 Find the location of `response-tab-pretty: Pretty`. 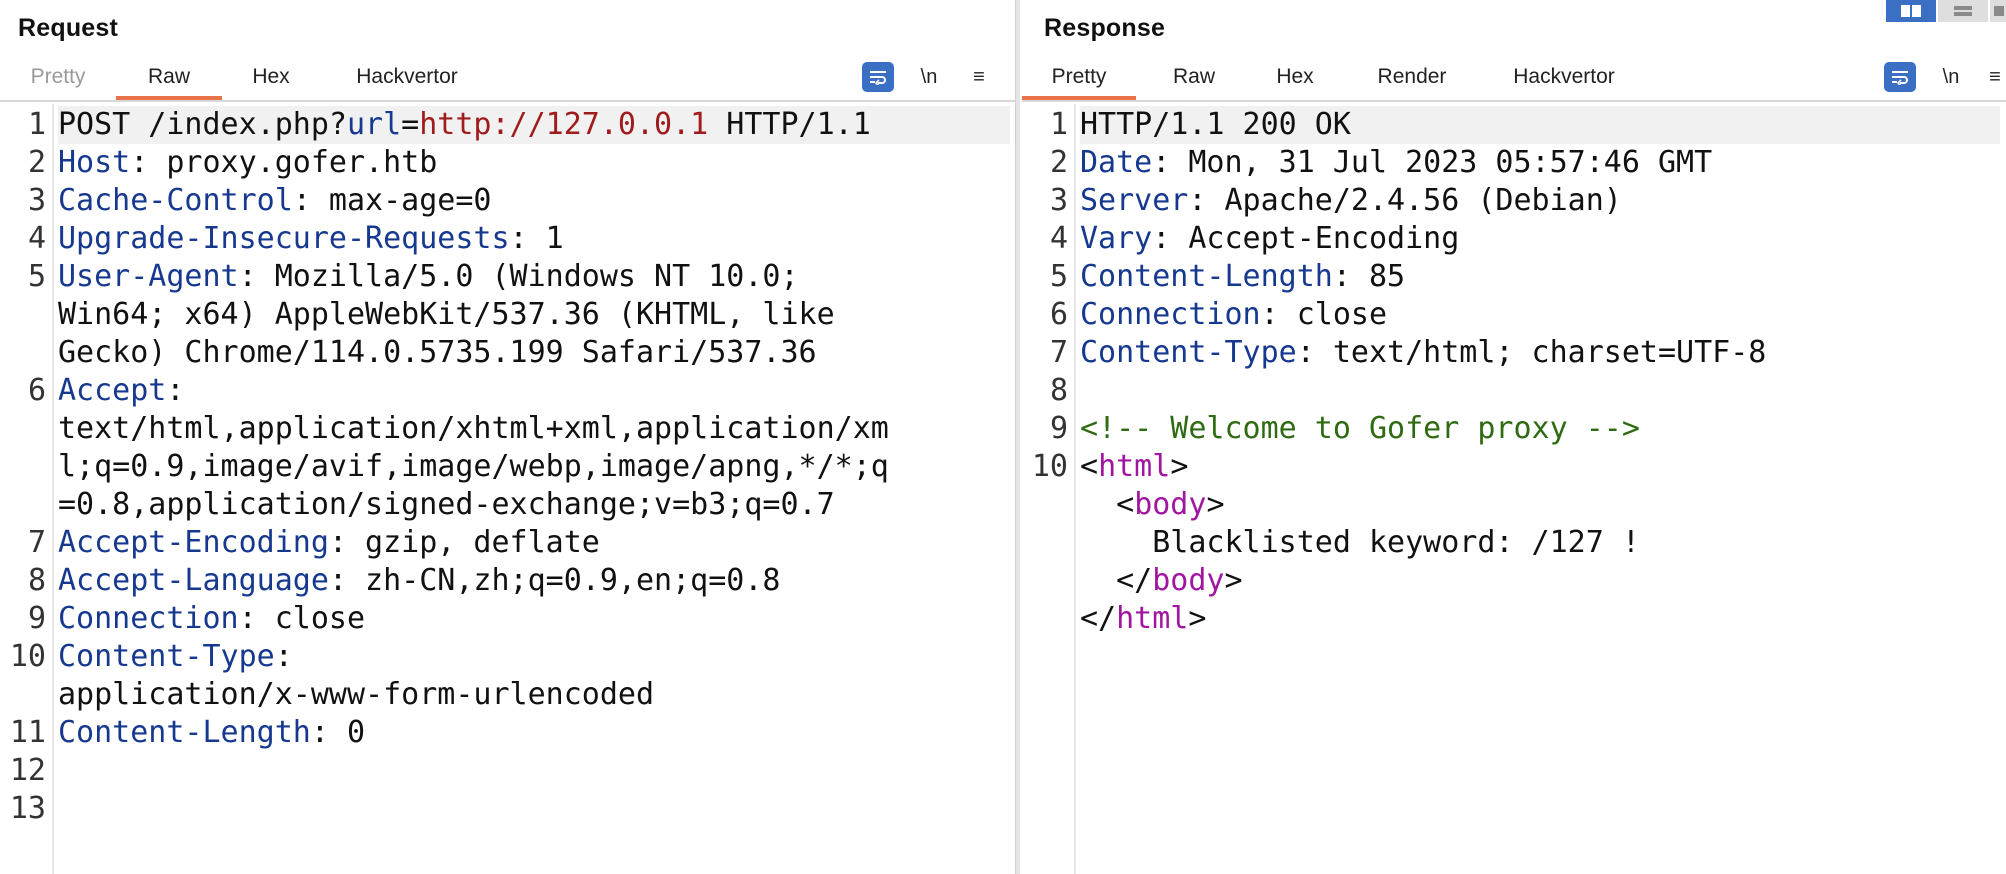

response-tab-pretty: Pretty is located at coordinates (1079, 82).